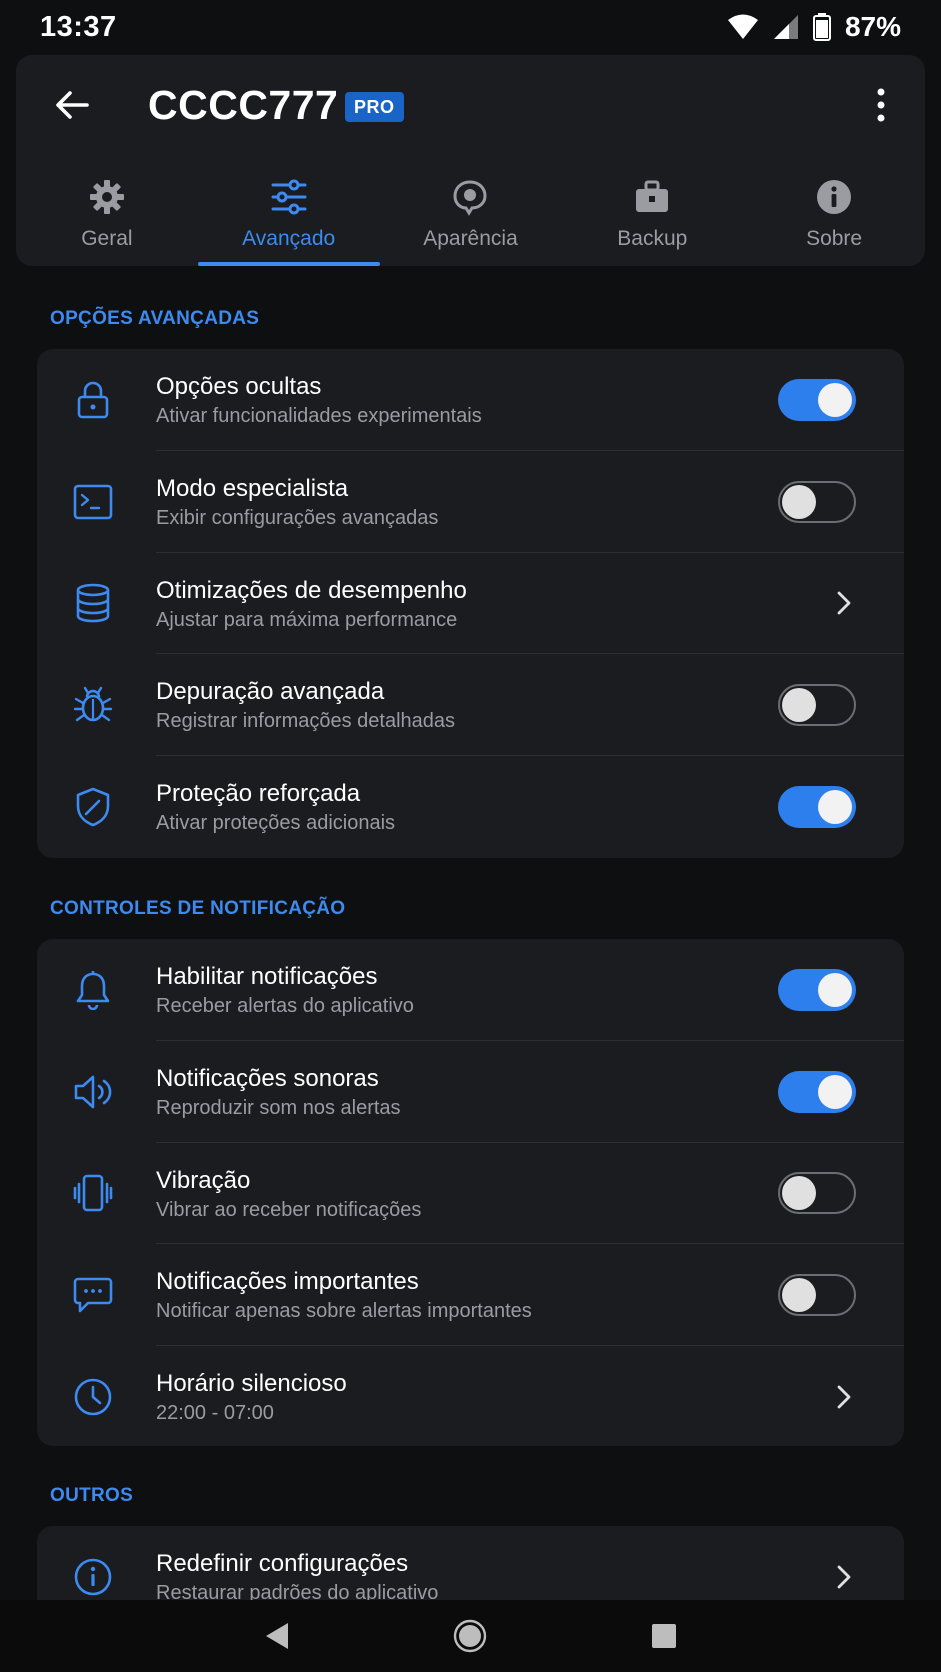 The height and width of the screenshot is (1672, 941). Describe the element at coordinates (270, 692) in the screenshot. I see `setting-title: Depuração avançada` at that location.